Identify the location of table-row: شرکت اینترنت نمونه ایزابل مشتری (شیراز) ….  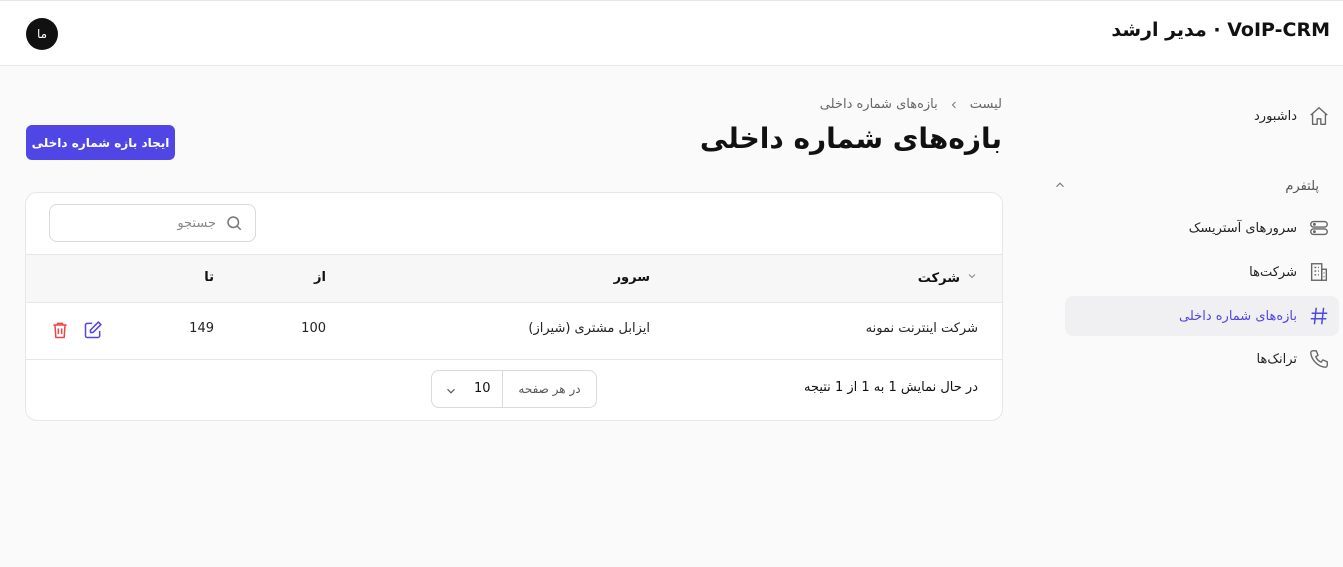
(514, 331).